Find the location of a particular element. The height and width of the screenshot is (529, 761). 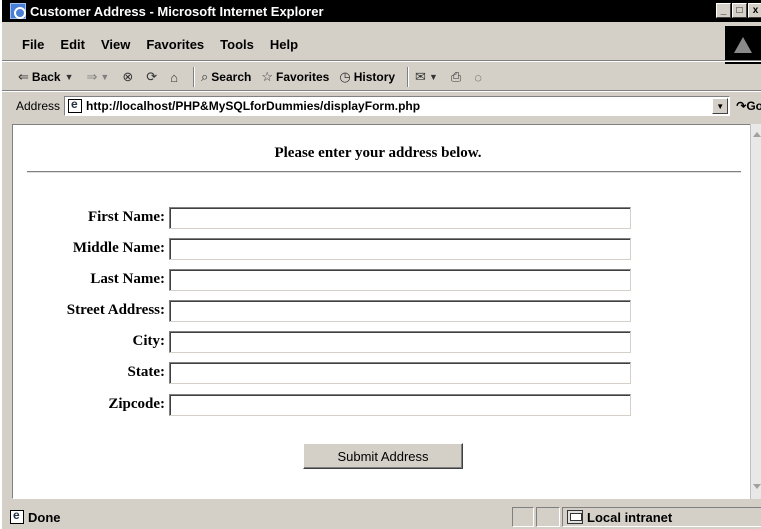

stop-button: ⊗ is located at coordinates (129, 77).